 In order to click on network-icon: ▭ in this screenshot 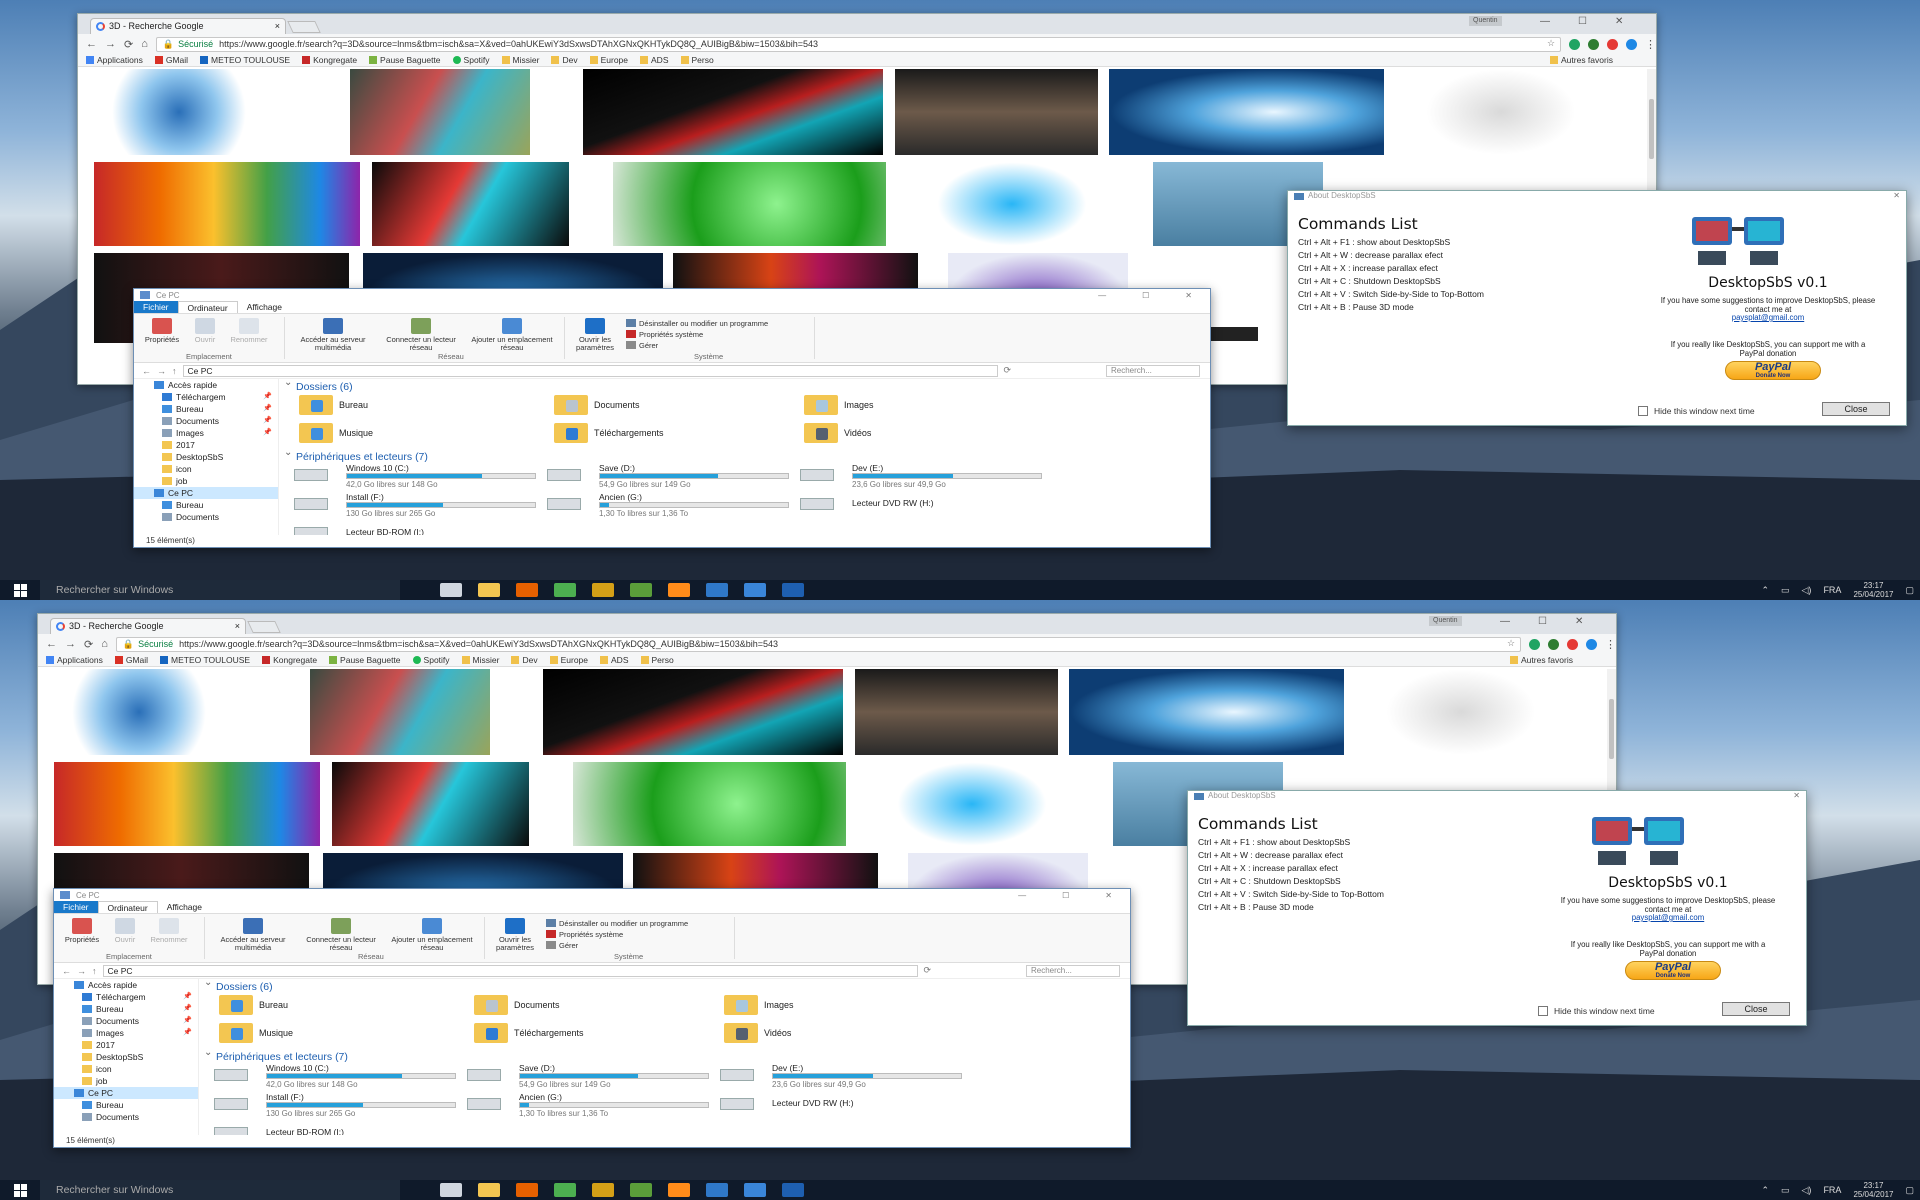, I will do `click(1785, 1190)`.